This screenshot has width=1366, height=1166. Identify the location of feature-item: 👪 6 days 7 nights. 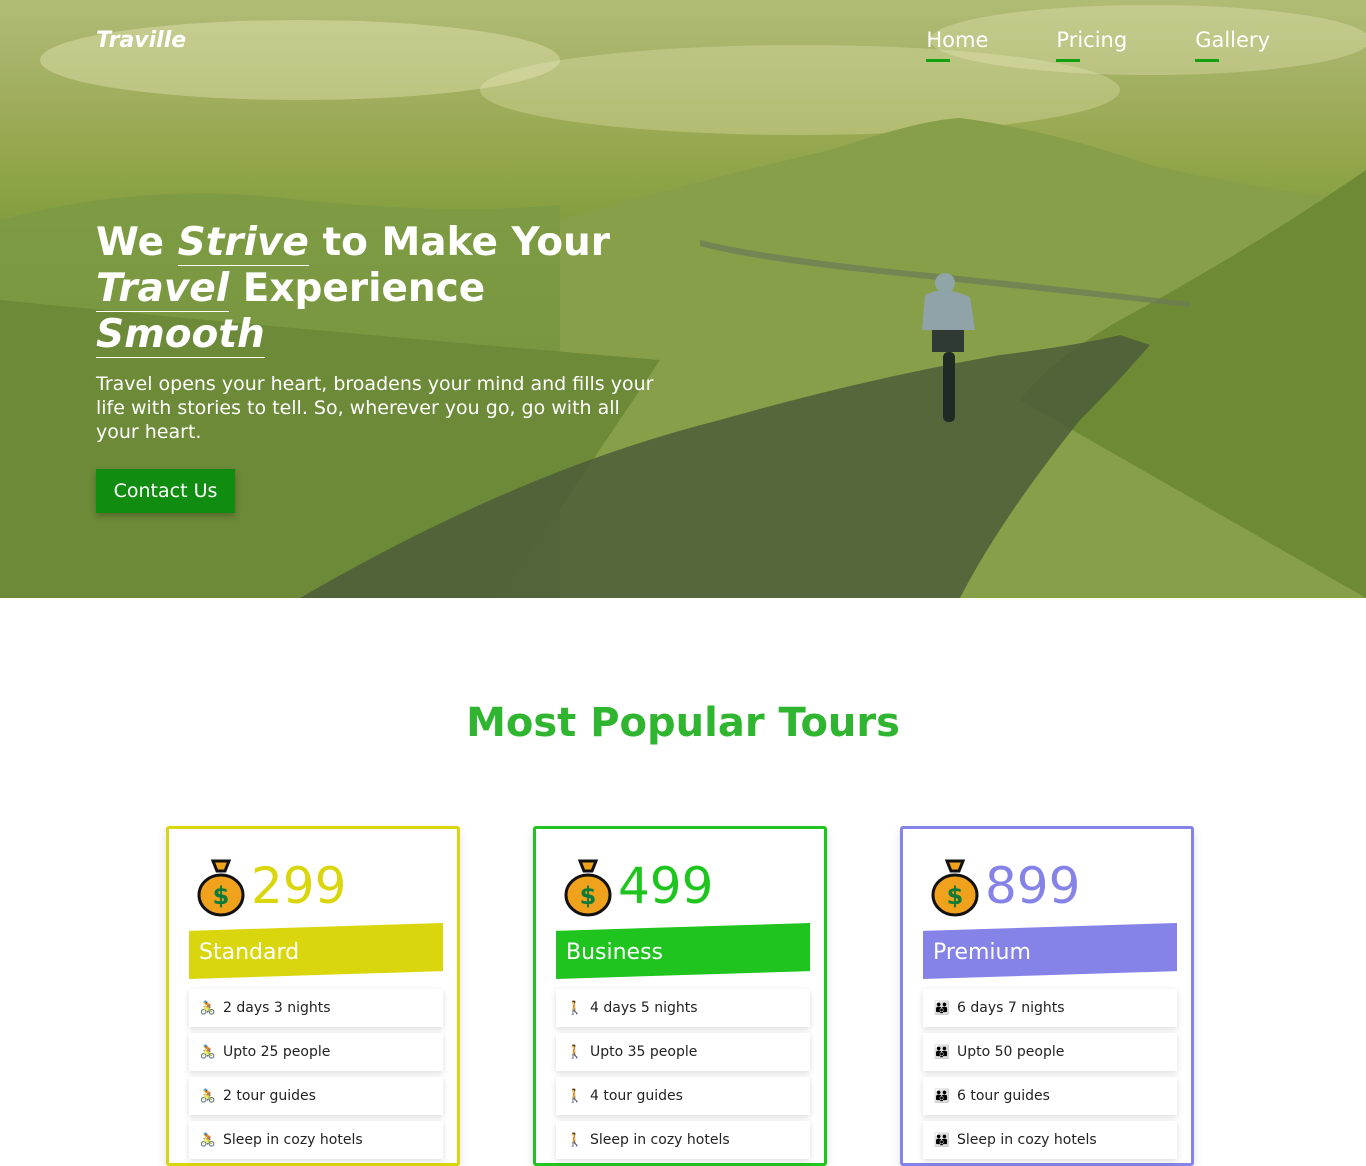
(1050, 1008).